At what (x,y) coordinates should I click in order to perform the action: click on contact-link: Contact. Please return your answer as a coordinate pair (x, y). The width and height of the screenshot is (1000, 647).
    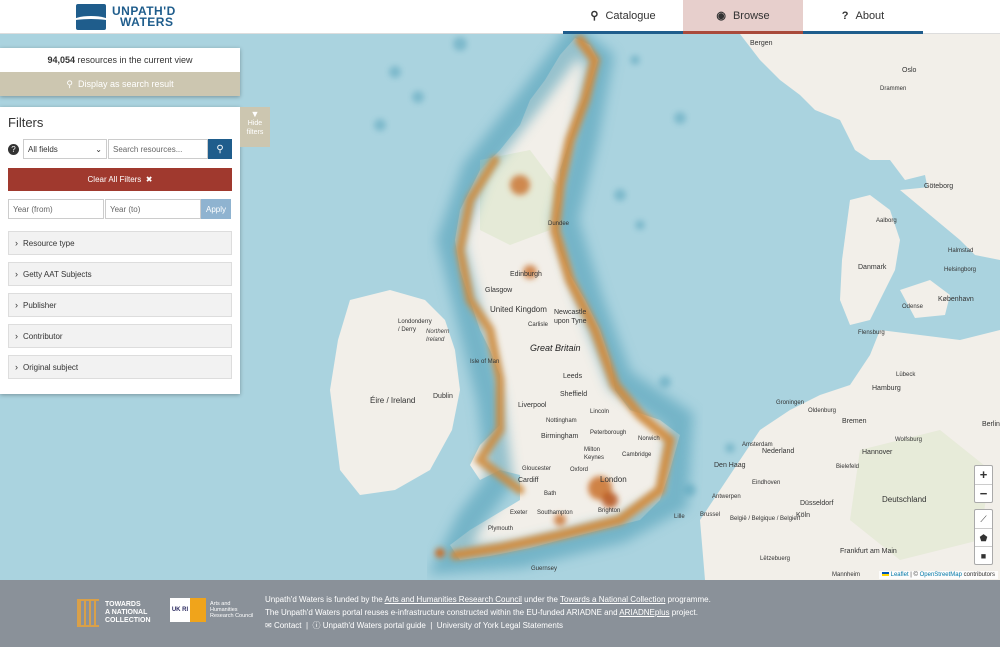
    Looking at the image, I should click on (288, 625).